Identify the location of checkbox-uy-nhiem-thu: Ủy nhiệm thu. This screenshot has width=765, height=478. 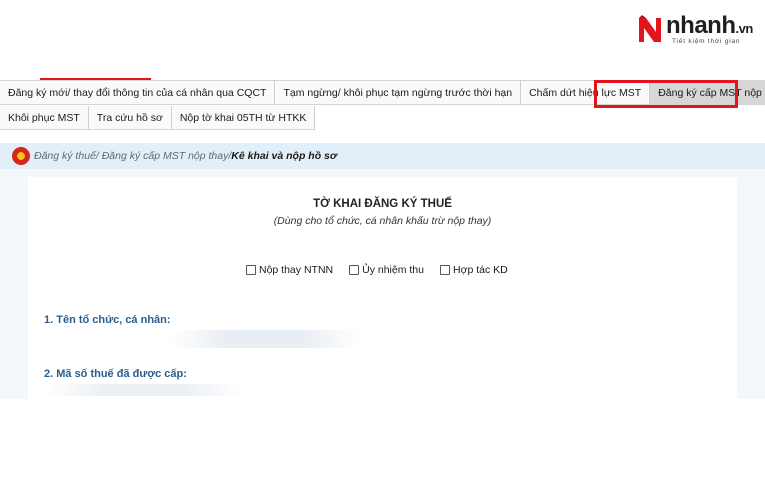
(386, 270).